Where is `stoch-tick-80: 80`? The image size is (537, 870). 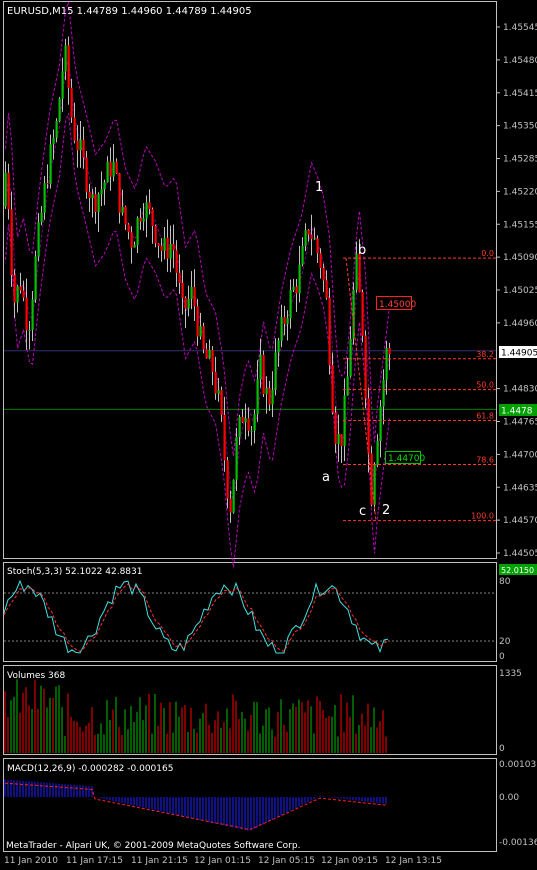 stoch-tick-80: 80 is located at coordinates (505, 582).